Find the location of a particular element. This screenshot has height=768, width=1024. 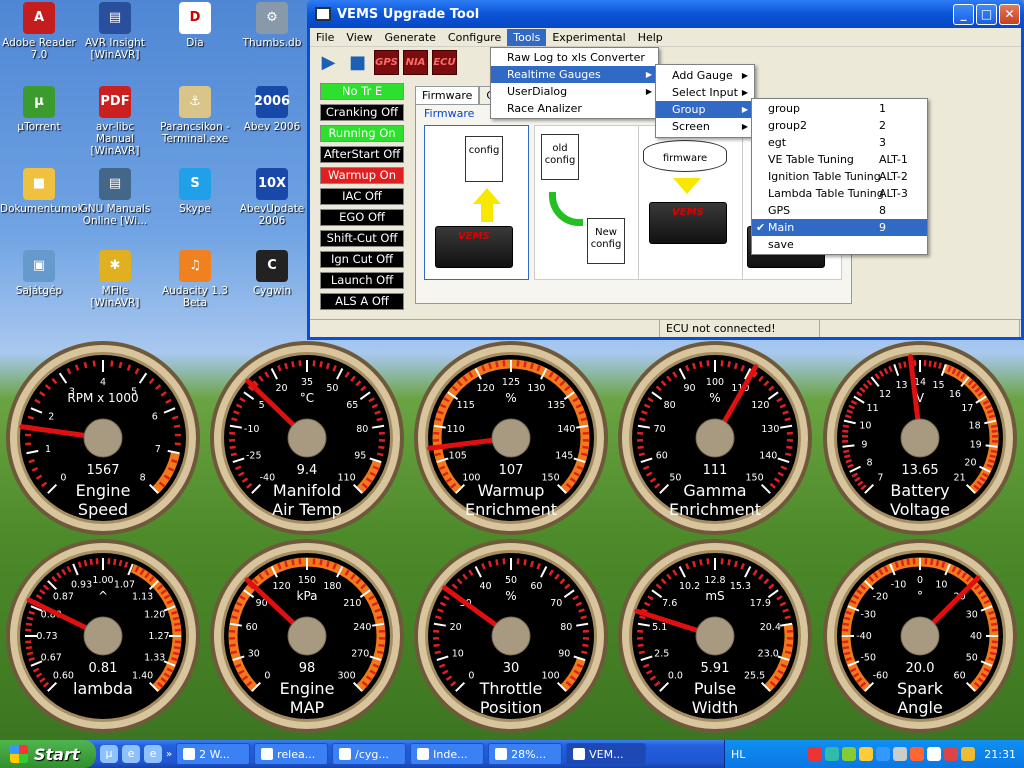

menu-item-add-gauge: Add Gauge ▶ is located at coordinates (705, 75).